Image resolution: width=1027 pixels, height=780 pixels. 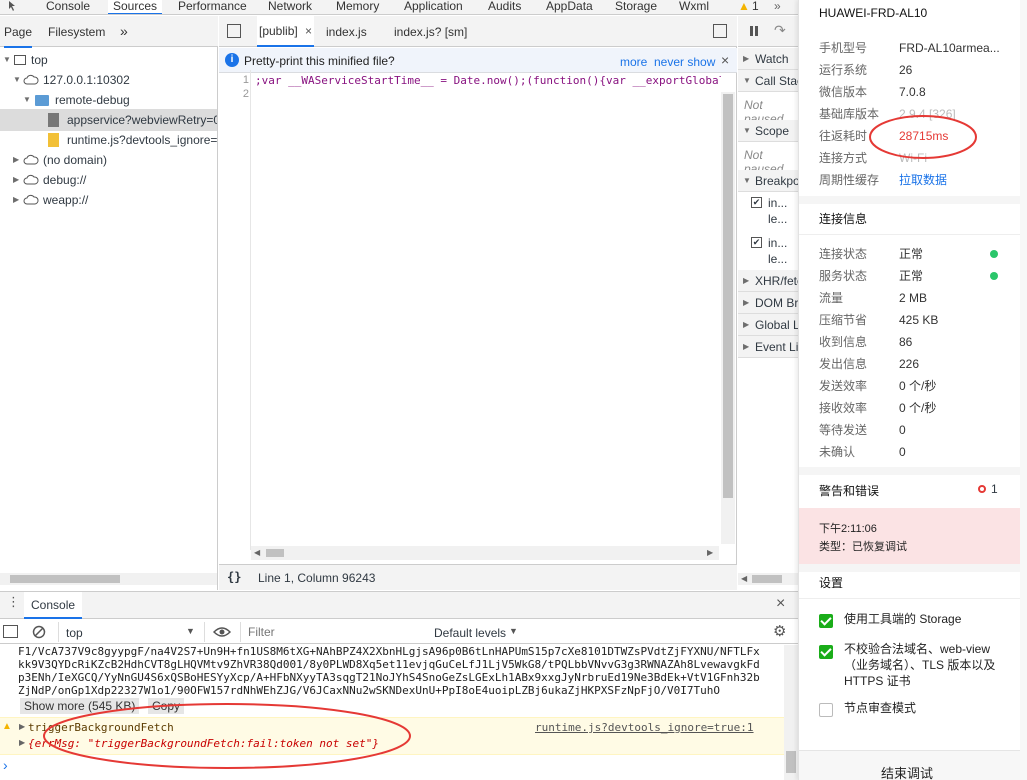 What do you see at coordinates (66, 200) in the screenshot?
I see `tree-item-label: weapp://` at bounding box center [66, 200].